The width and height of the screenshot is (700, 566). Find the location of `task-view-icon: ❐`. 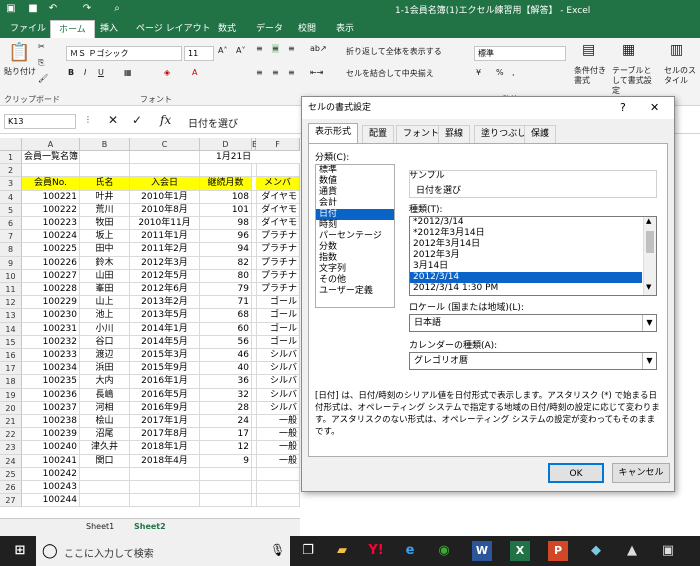

task-view-icon: ❐ is located at coordinates (308, 551).